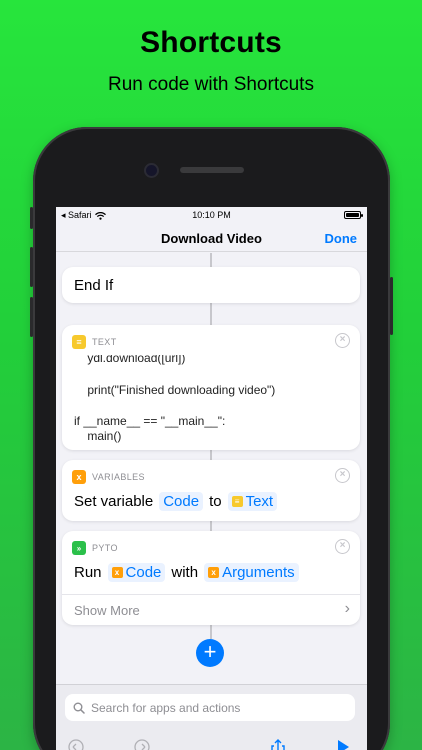  What do you see at coordinates (211, 285) in the screenshot?
I see `end-if-card: End If` at bounding box center [211, 285].